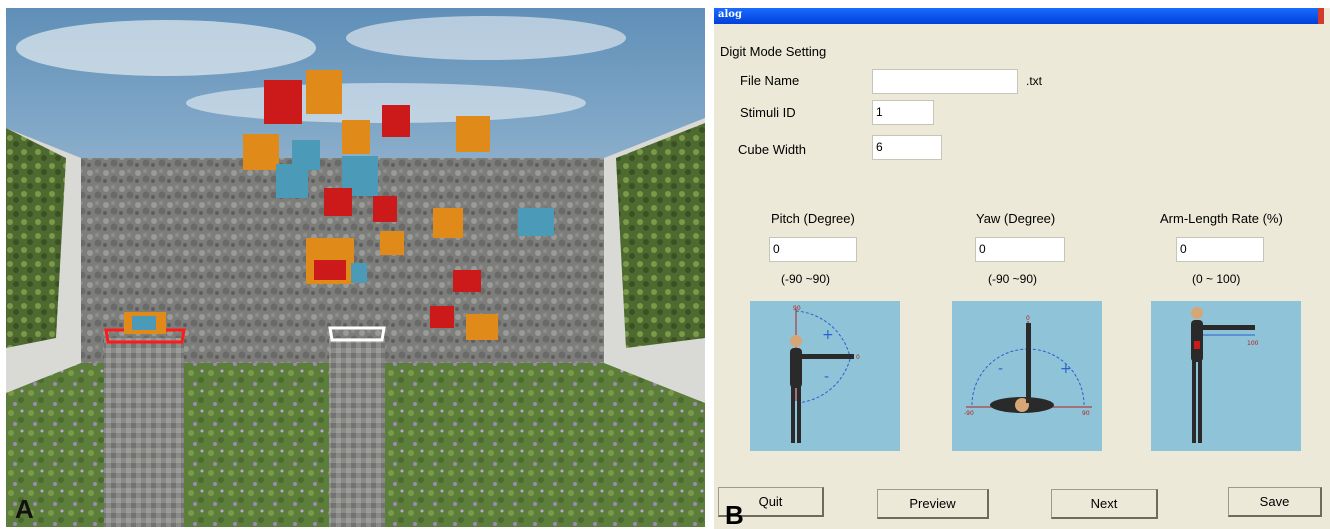 This screenshot has width=1330, height=529. Describe the element at coordinates (1104, 504) in the screenshot. I see `next-button: Next` at that location.